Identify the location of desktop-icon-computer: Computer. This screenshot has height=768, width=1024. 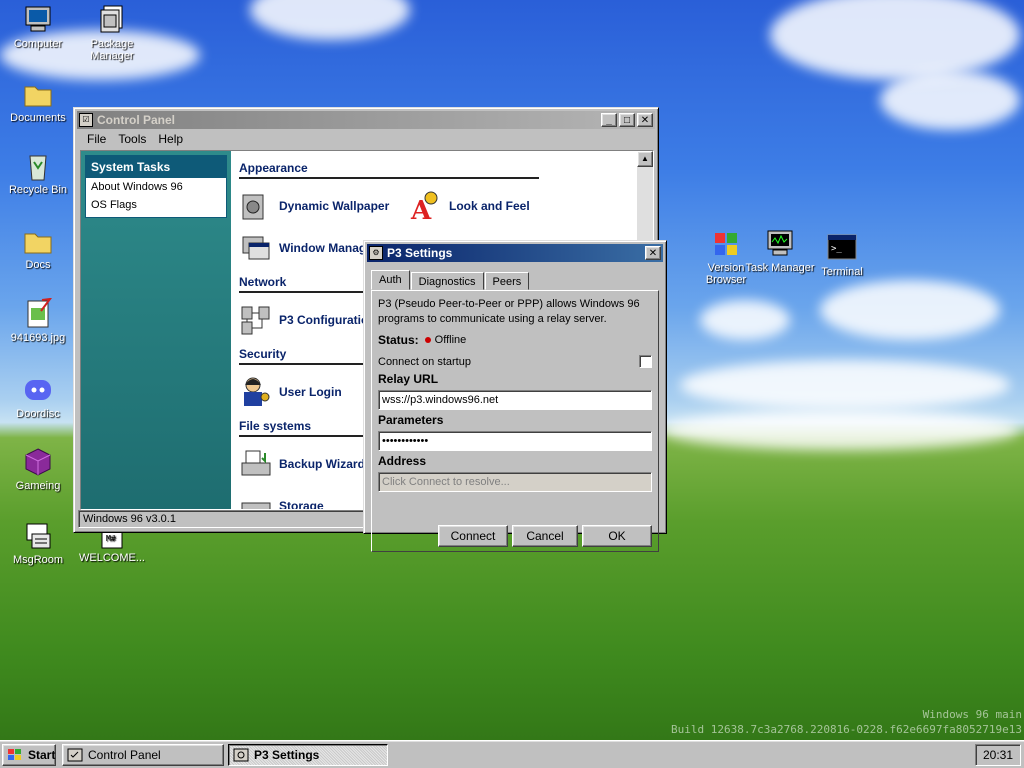
(38, 27).